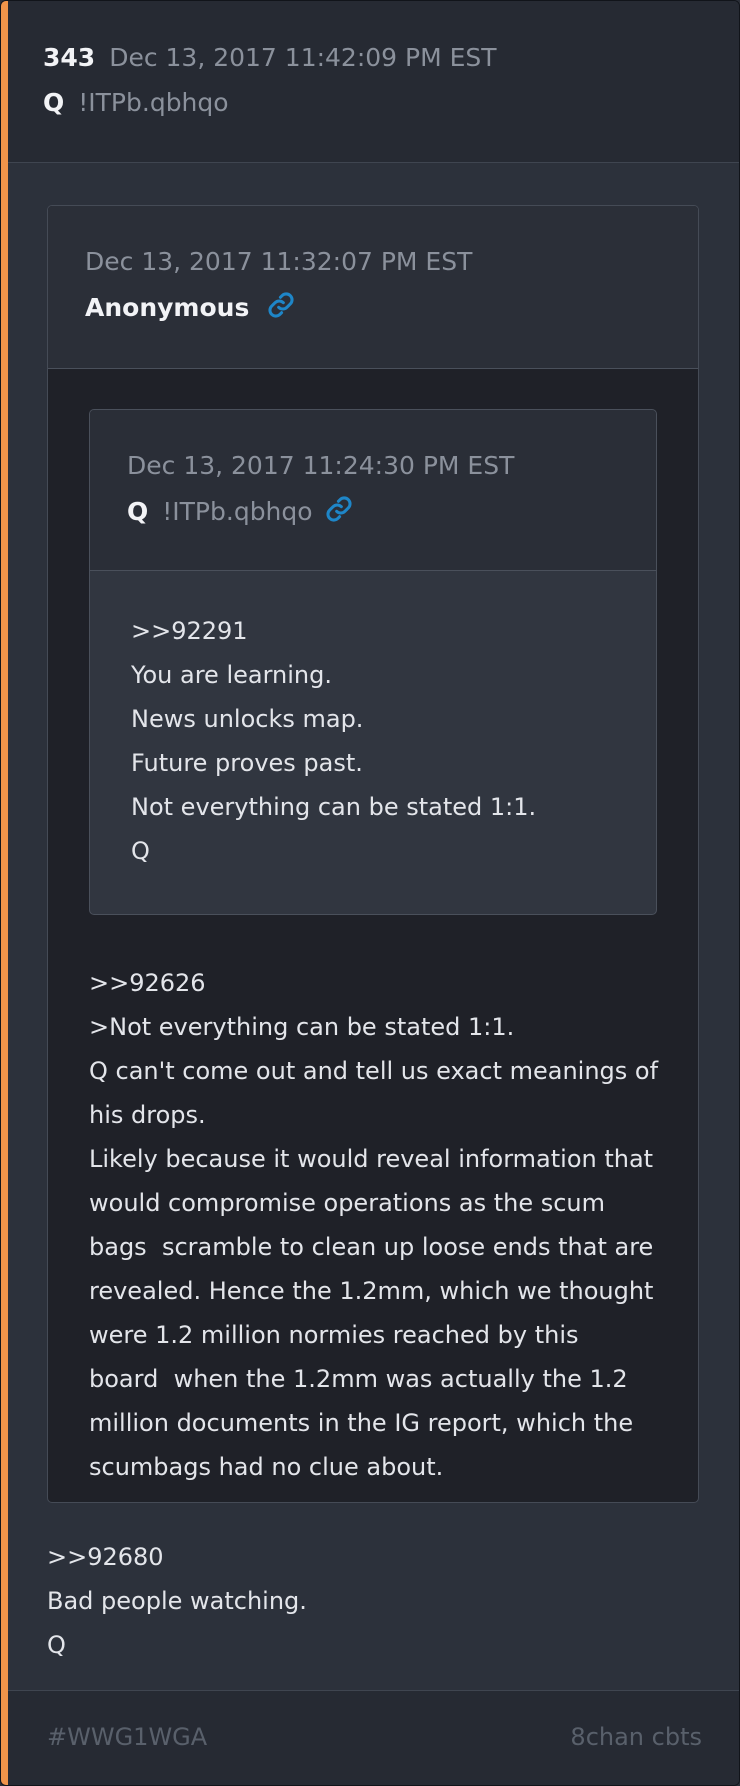 The width and height of the screenshot is (740, 1786). Describe the element at coordinates (279, 261) in the screenshot. I see `quoted-post-date: Dec 13, 2017 11:32:07 PM EST` at that location.